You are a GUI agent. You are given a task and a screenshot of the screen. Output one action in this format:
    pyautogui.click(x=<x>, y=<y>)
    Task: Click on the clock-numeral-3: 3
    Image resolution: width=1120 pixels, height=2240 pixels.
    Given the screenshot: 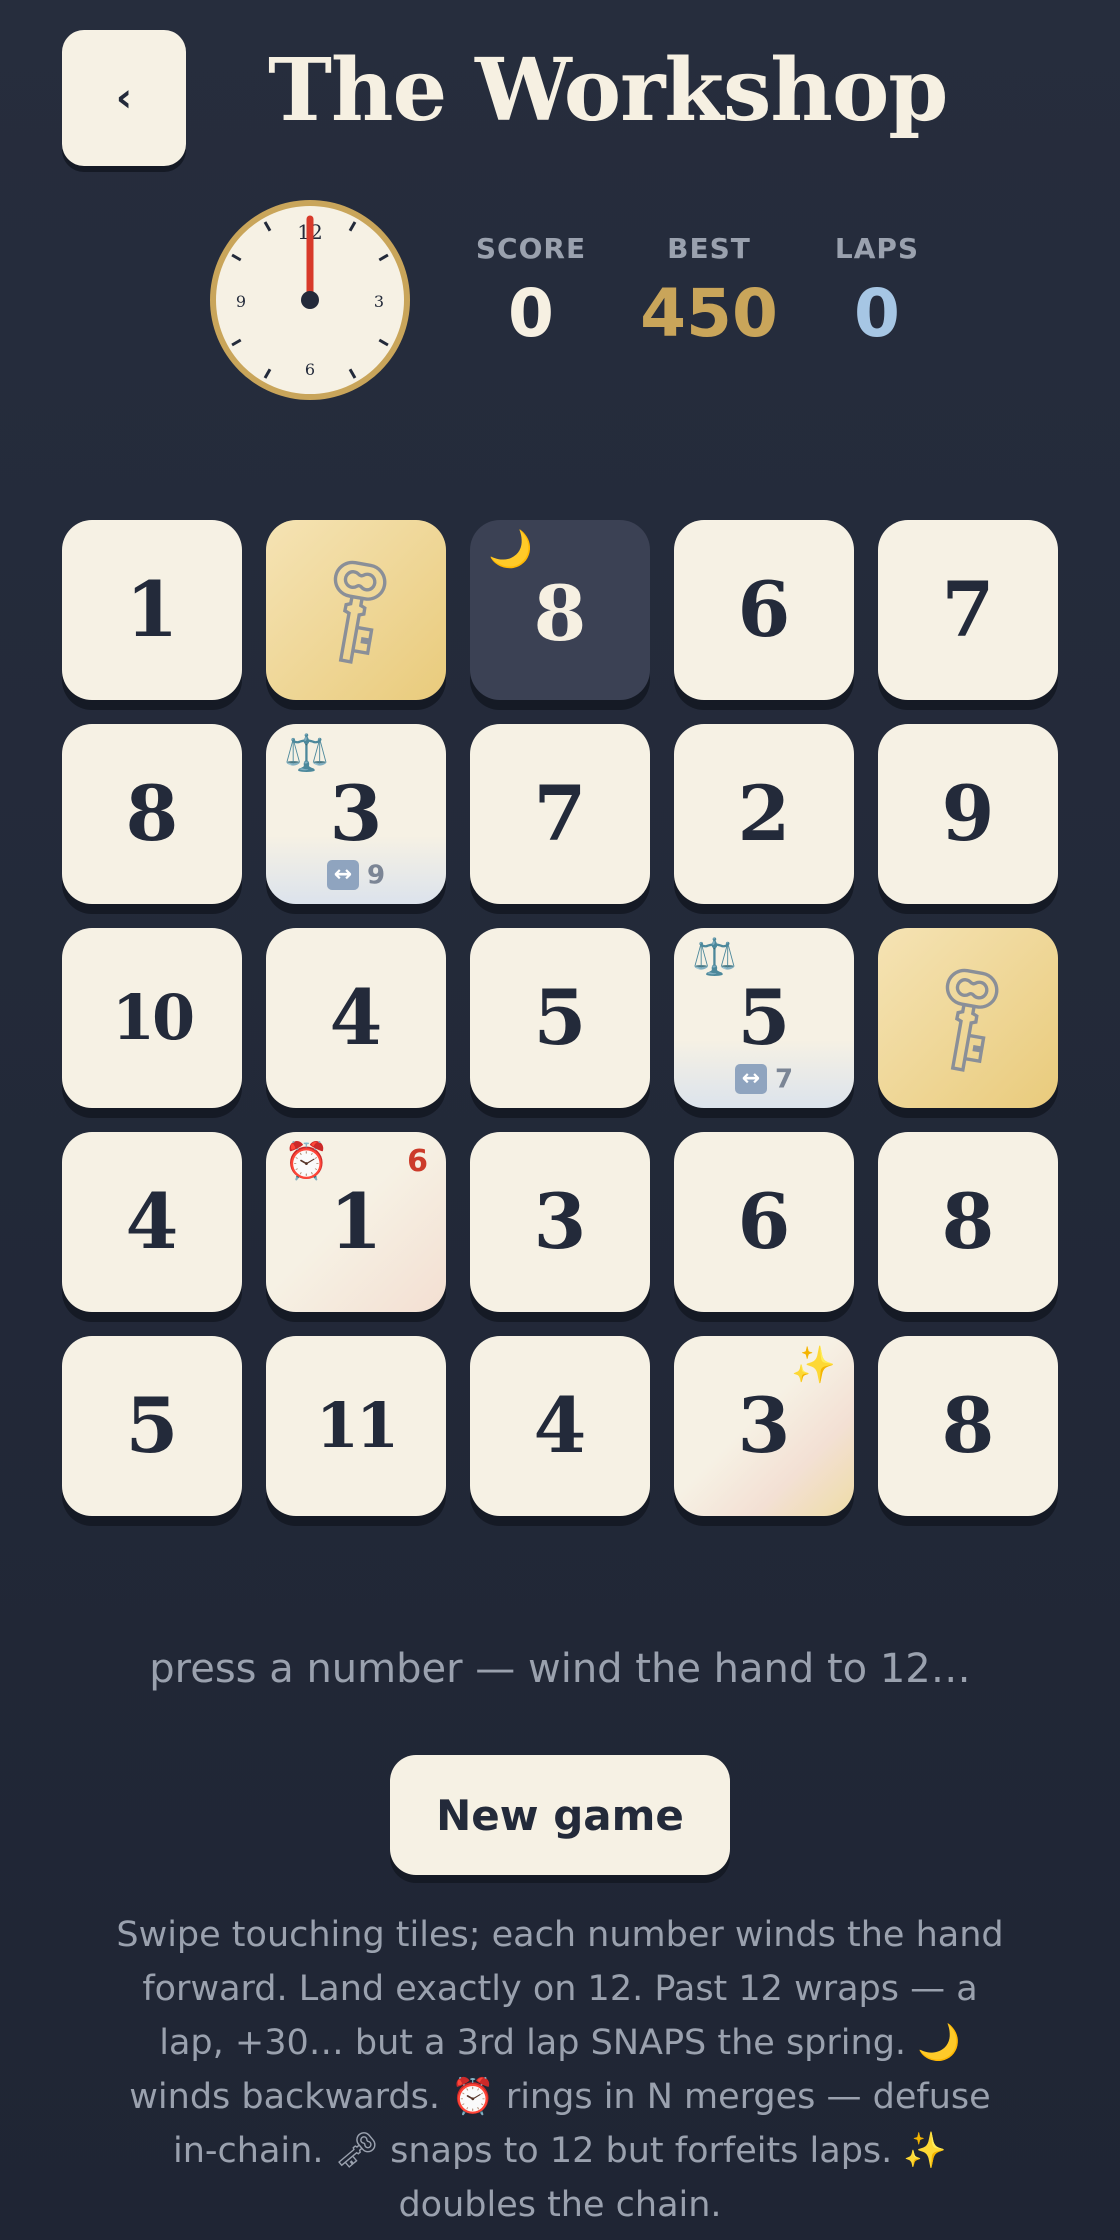 What is the action you would take?
    pyautogui.click(x=379, y=301)
    